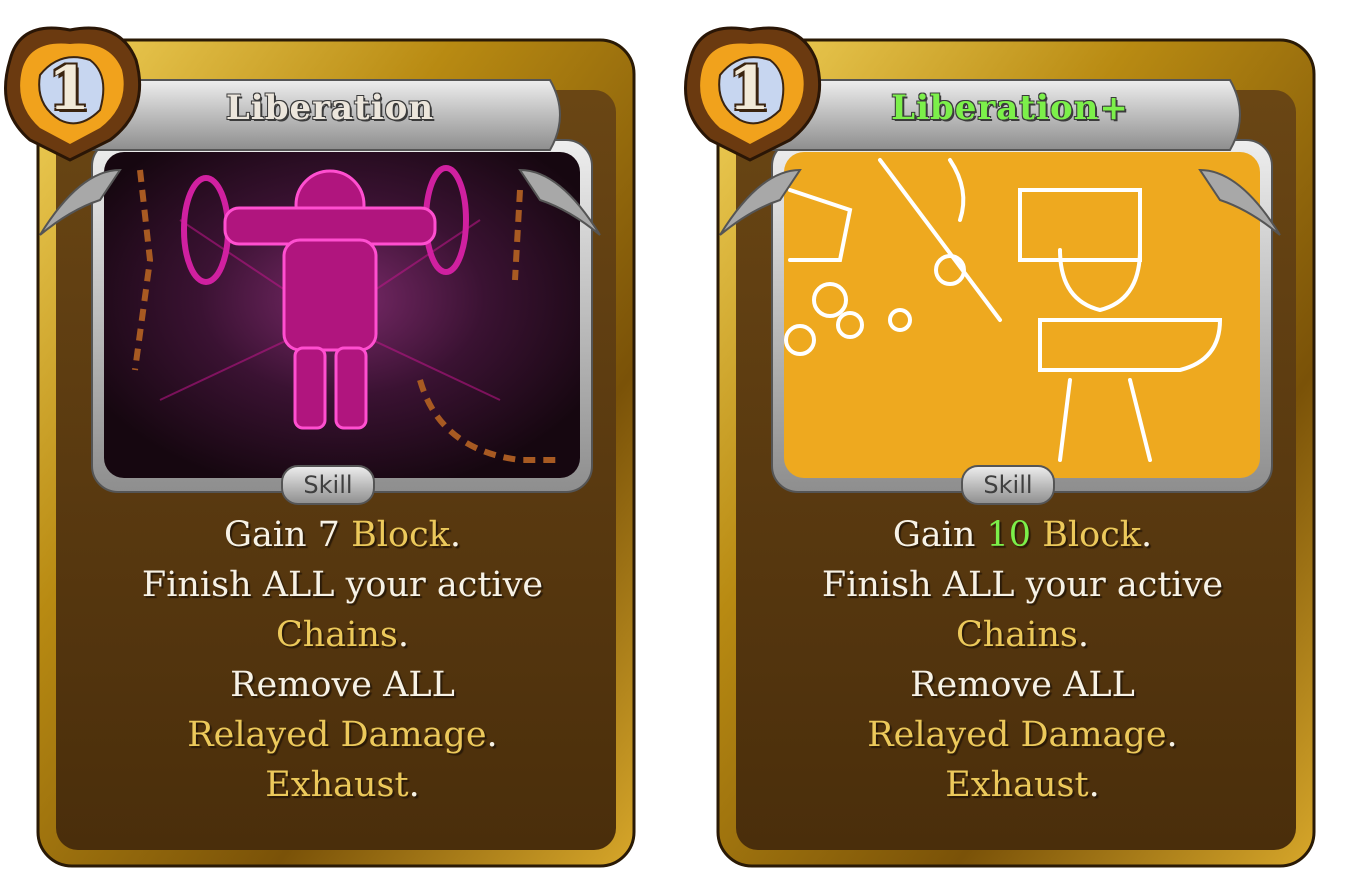 The height and width of the screenshot is (874, 1356). What do you see at coordinates (1010, 108) in the screenshot?
I see `card-title: Liberation+` at bounding box center [1010, 108].